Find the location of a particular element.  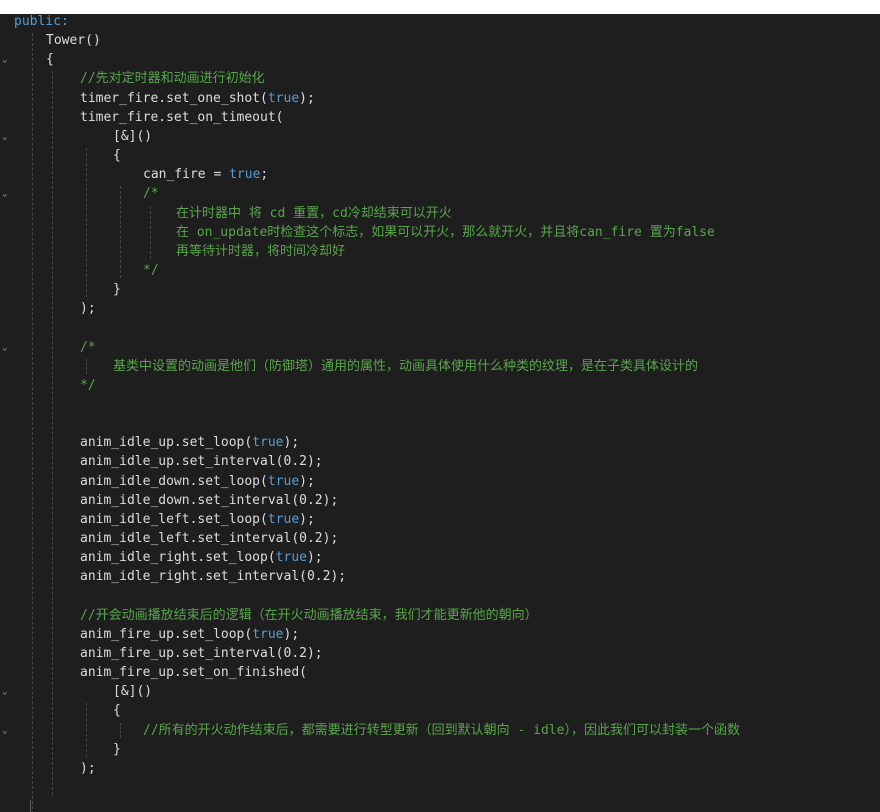

code-line: anim_idle_right.set_loop(true); is located at coordinates (201, 557).